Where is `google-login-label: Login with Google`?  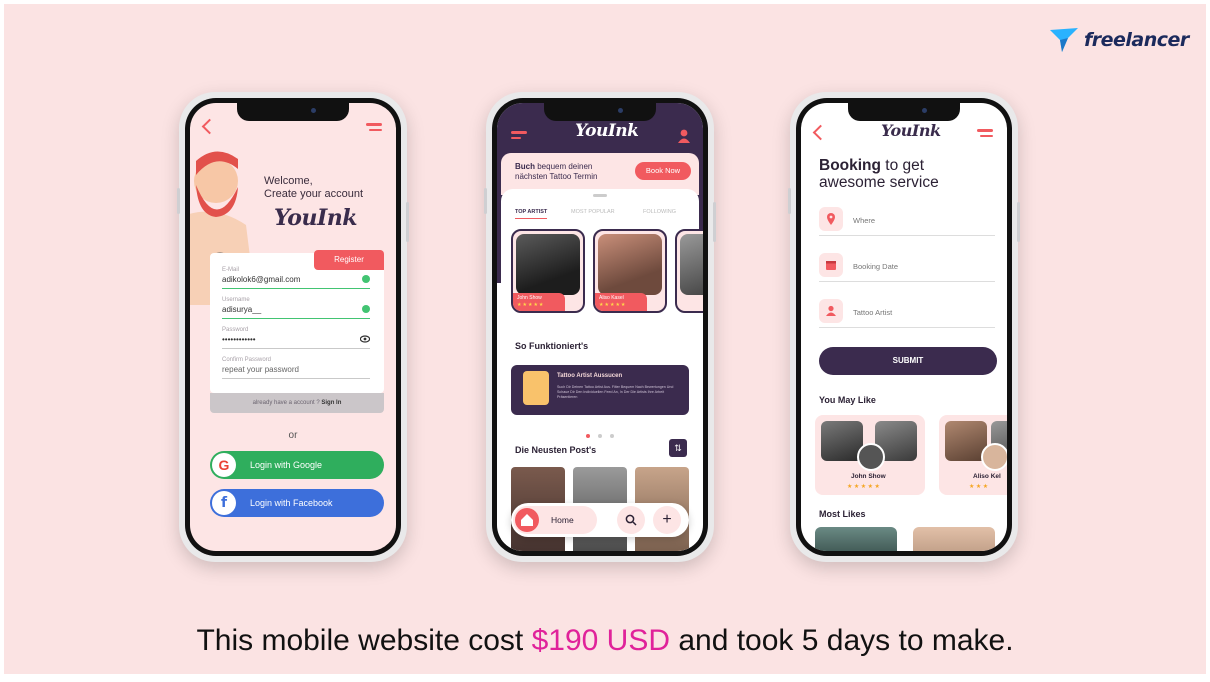
google-login-label: Login with Google is located at coordinates (286, 465).